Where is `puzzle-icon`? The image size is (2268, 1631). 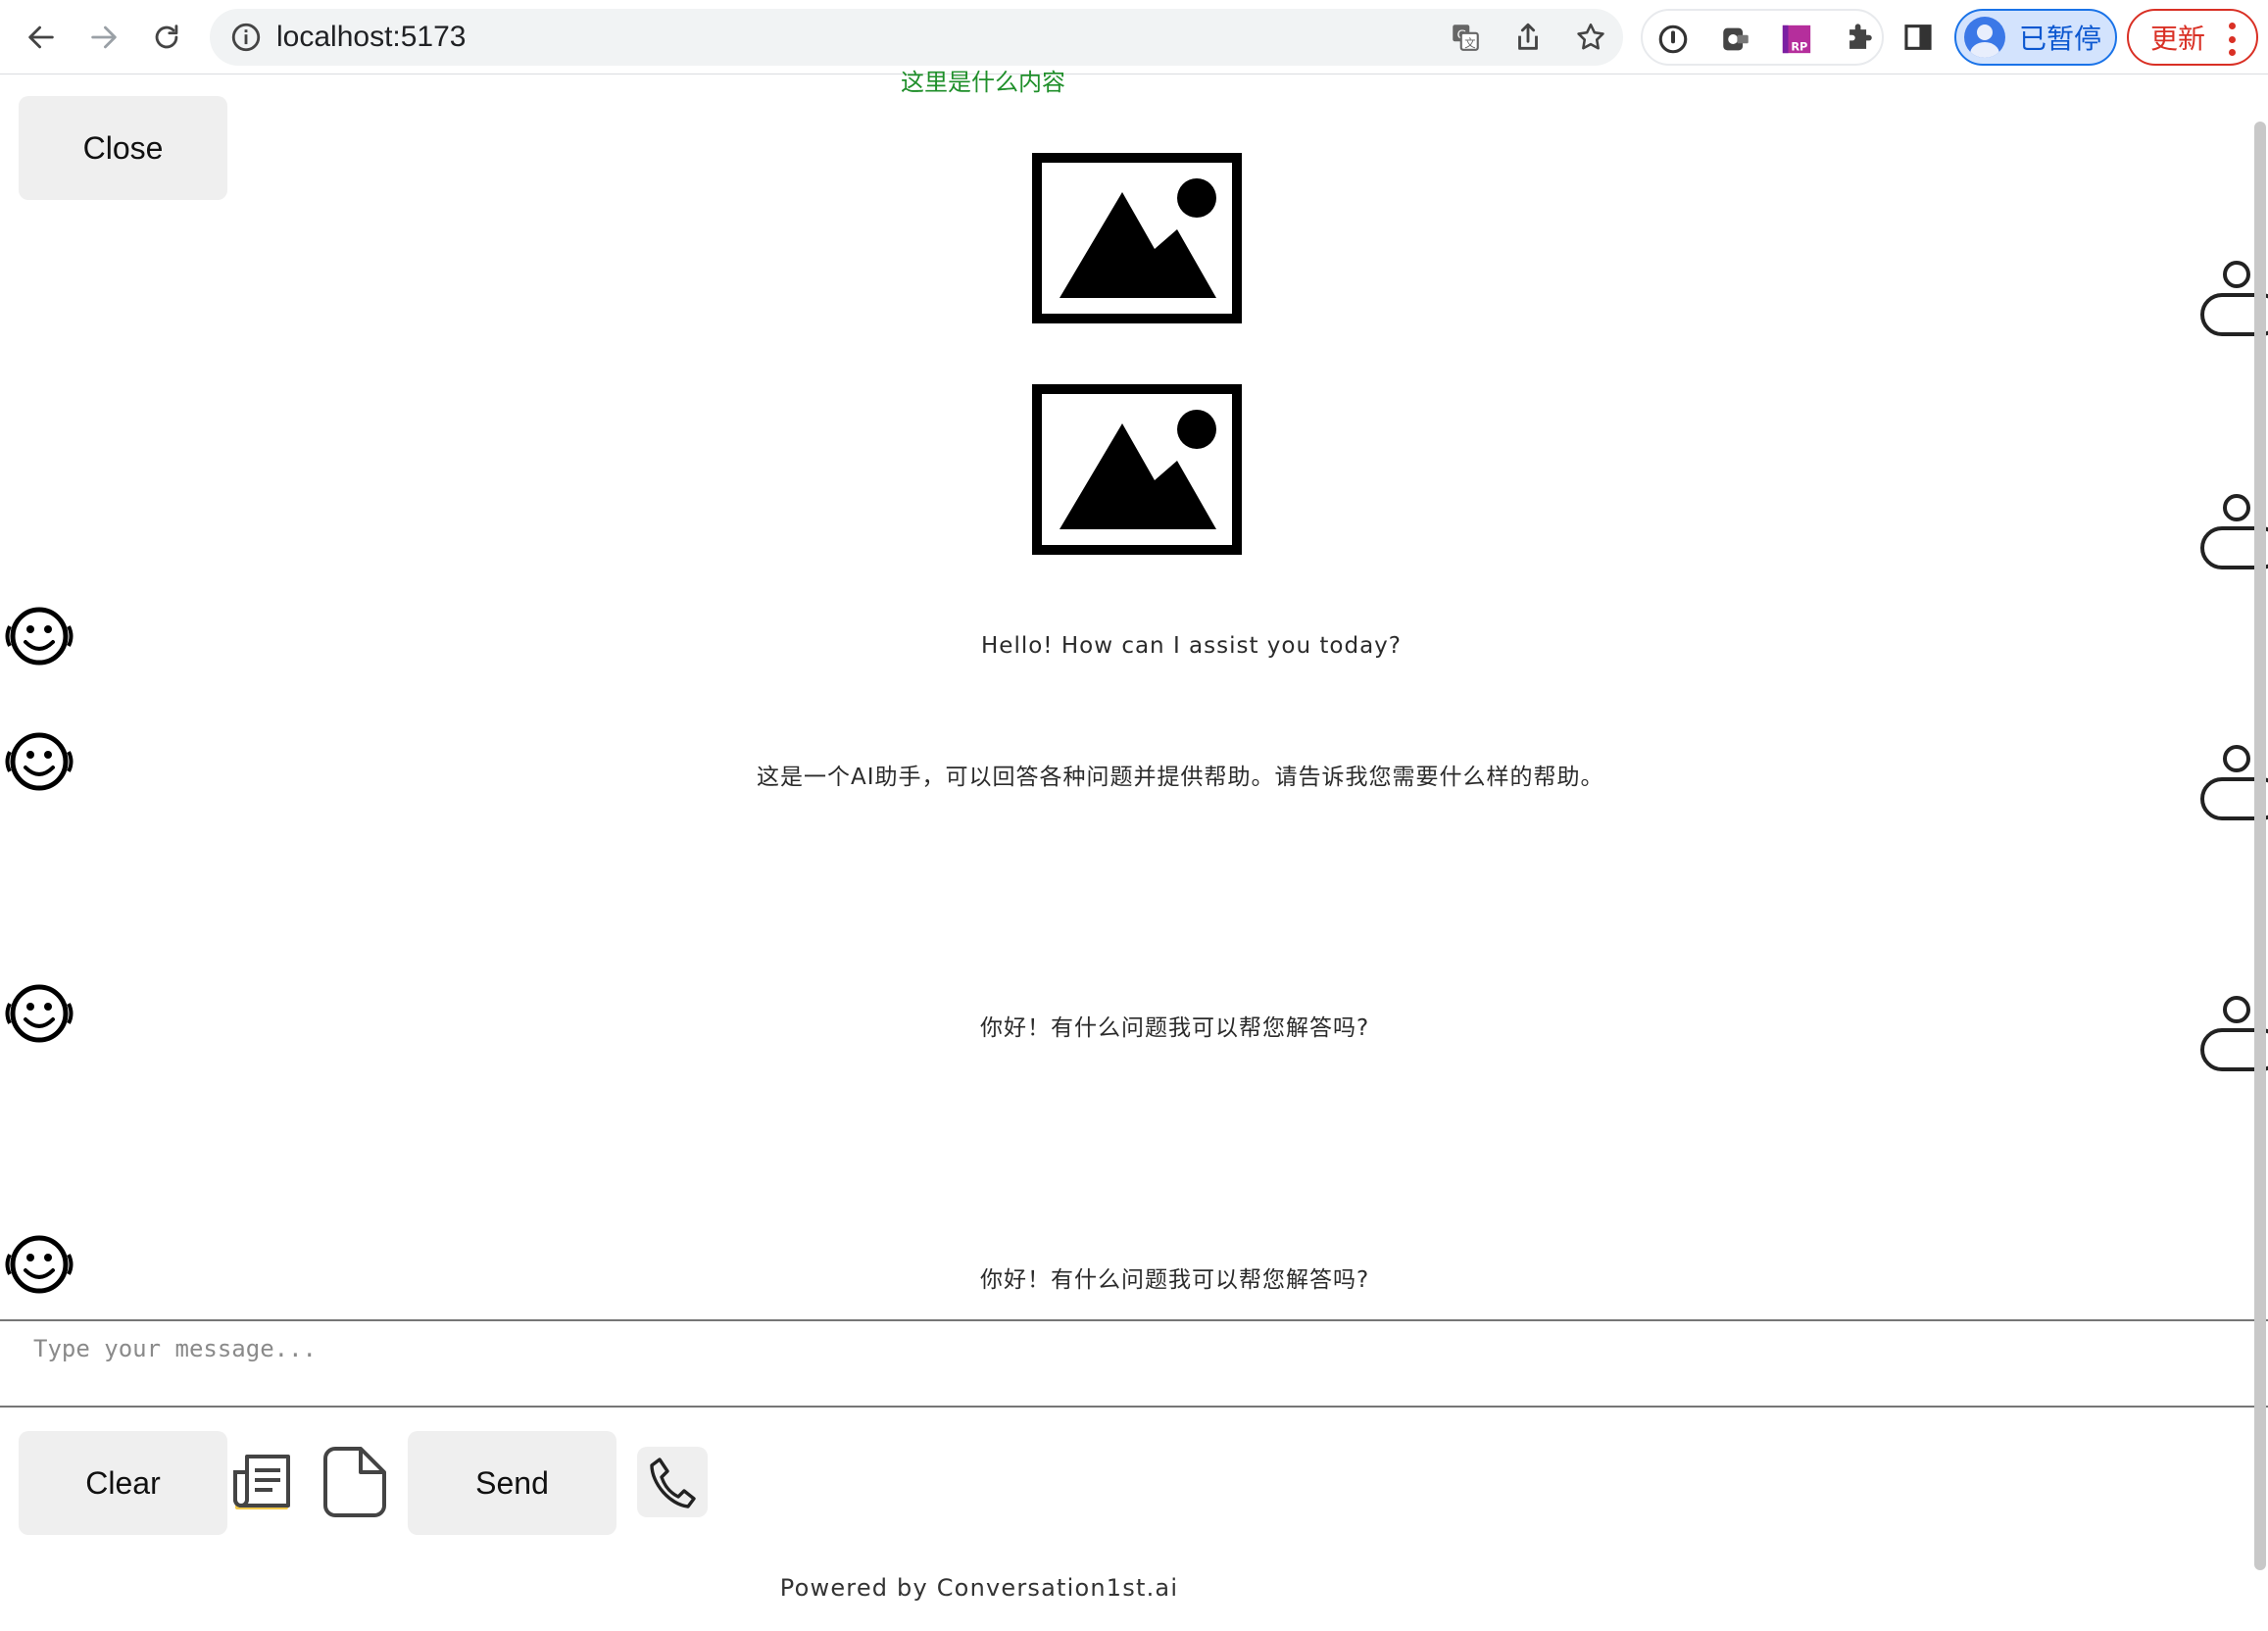
puzzle-icon is located at coordinates (1859, 39).